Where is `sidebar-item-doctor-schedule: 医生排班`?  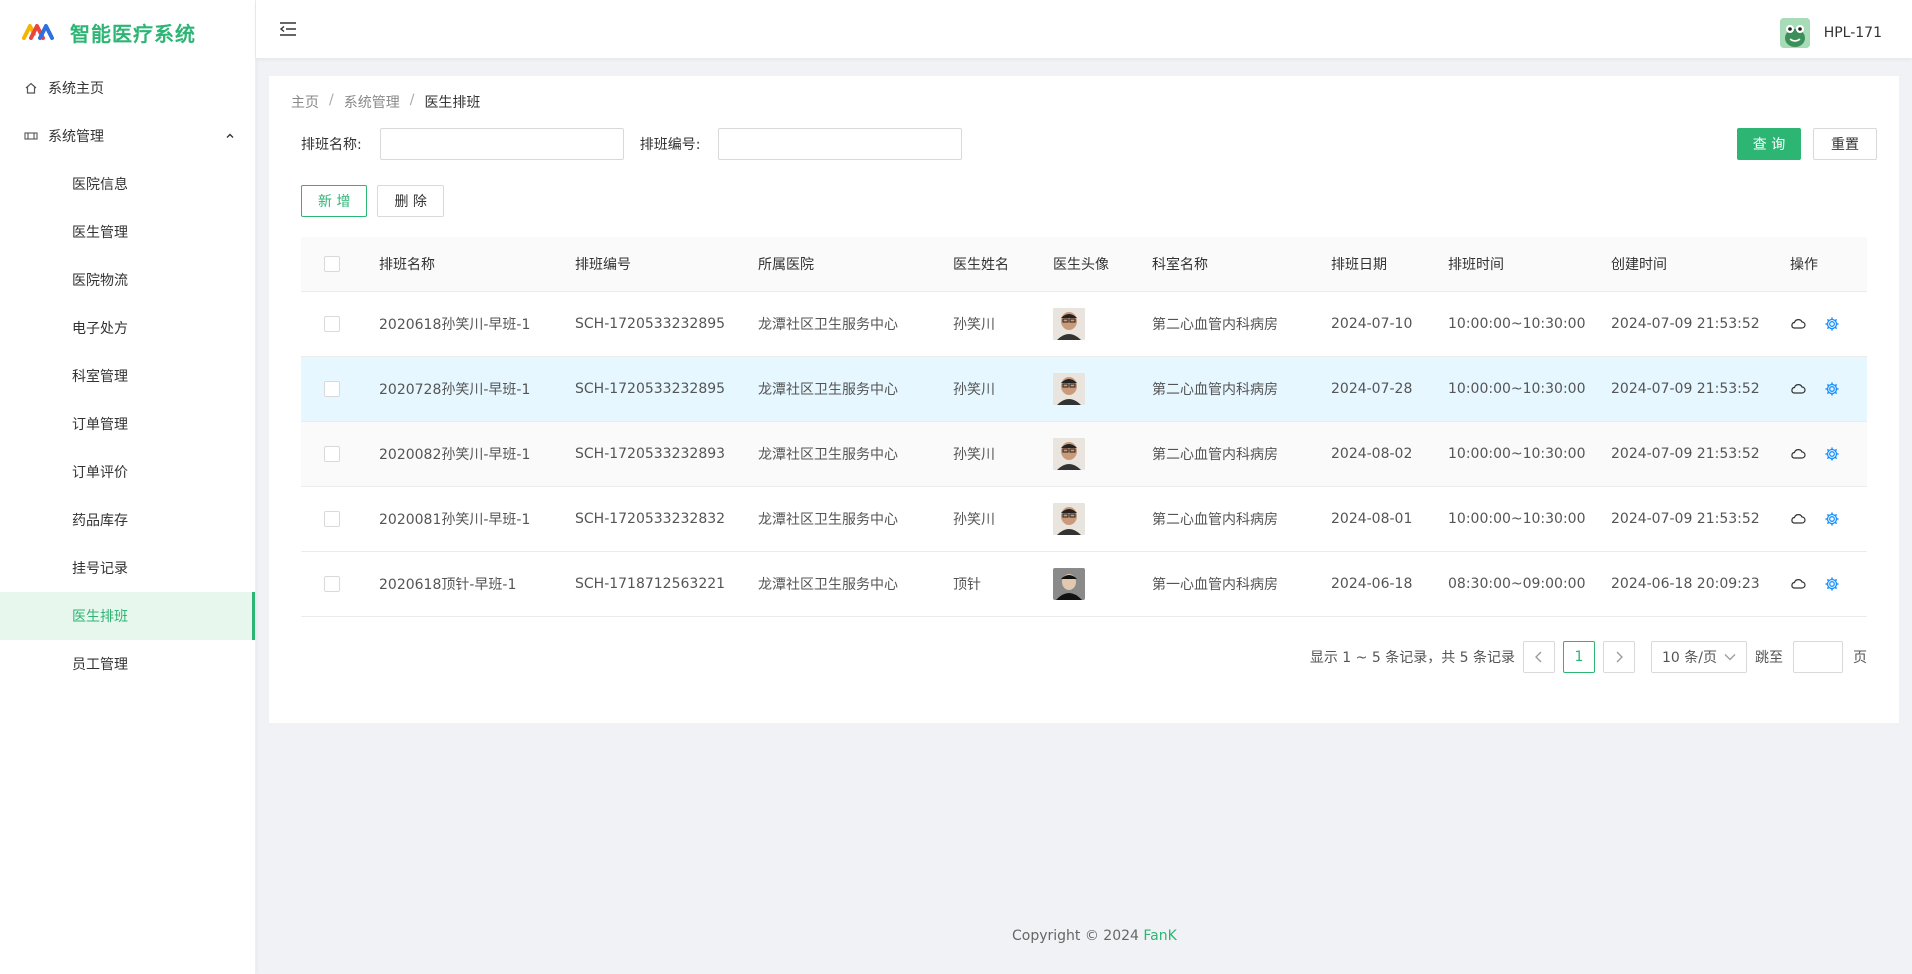
sidebar-item-doctor-schedule: 医生排班 is located at coordinates (127, 616).